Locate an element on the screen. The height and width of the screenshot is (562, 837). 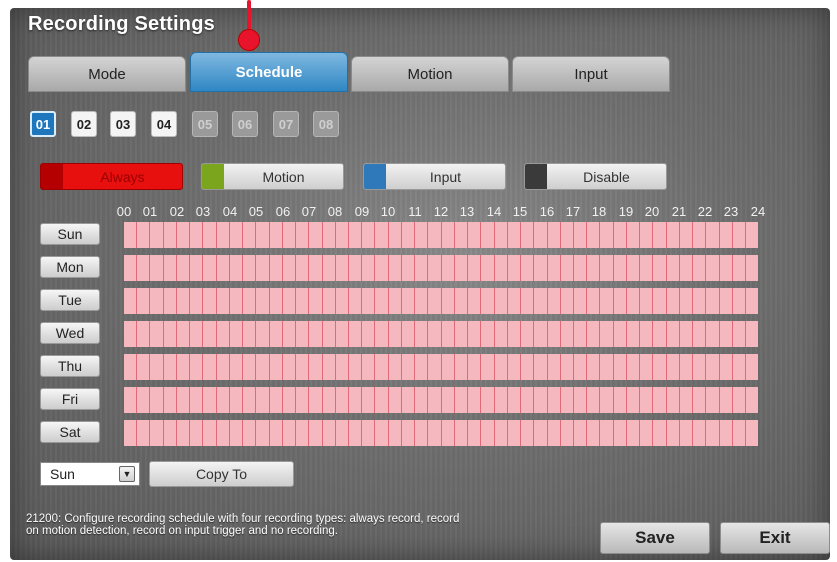
channel-01-button: 01 is located at coordinates (43, 124).